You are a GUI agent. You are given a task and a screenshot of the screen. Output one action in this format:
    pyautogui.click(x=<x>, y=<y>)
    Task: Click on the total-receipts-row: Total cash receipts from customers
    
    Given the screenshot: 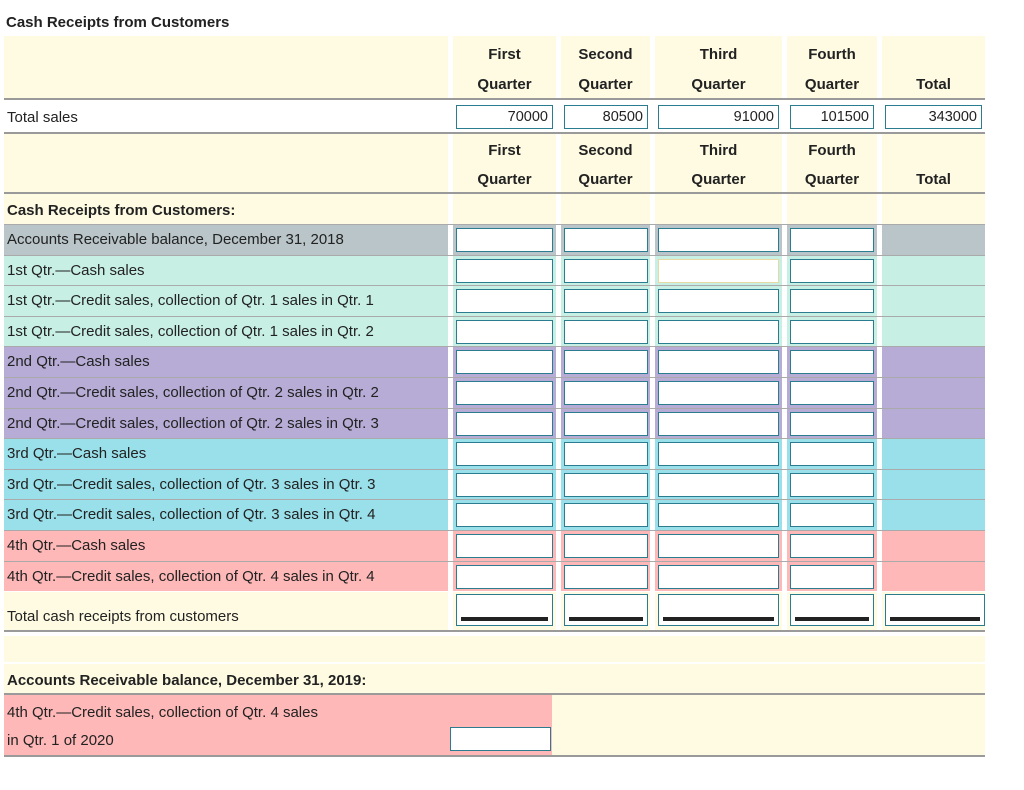 What is the action you would take?
    pyautogui.click(x=494, y=611)
    